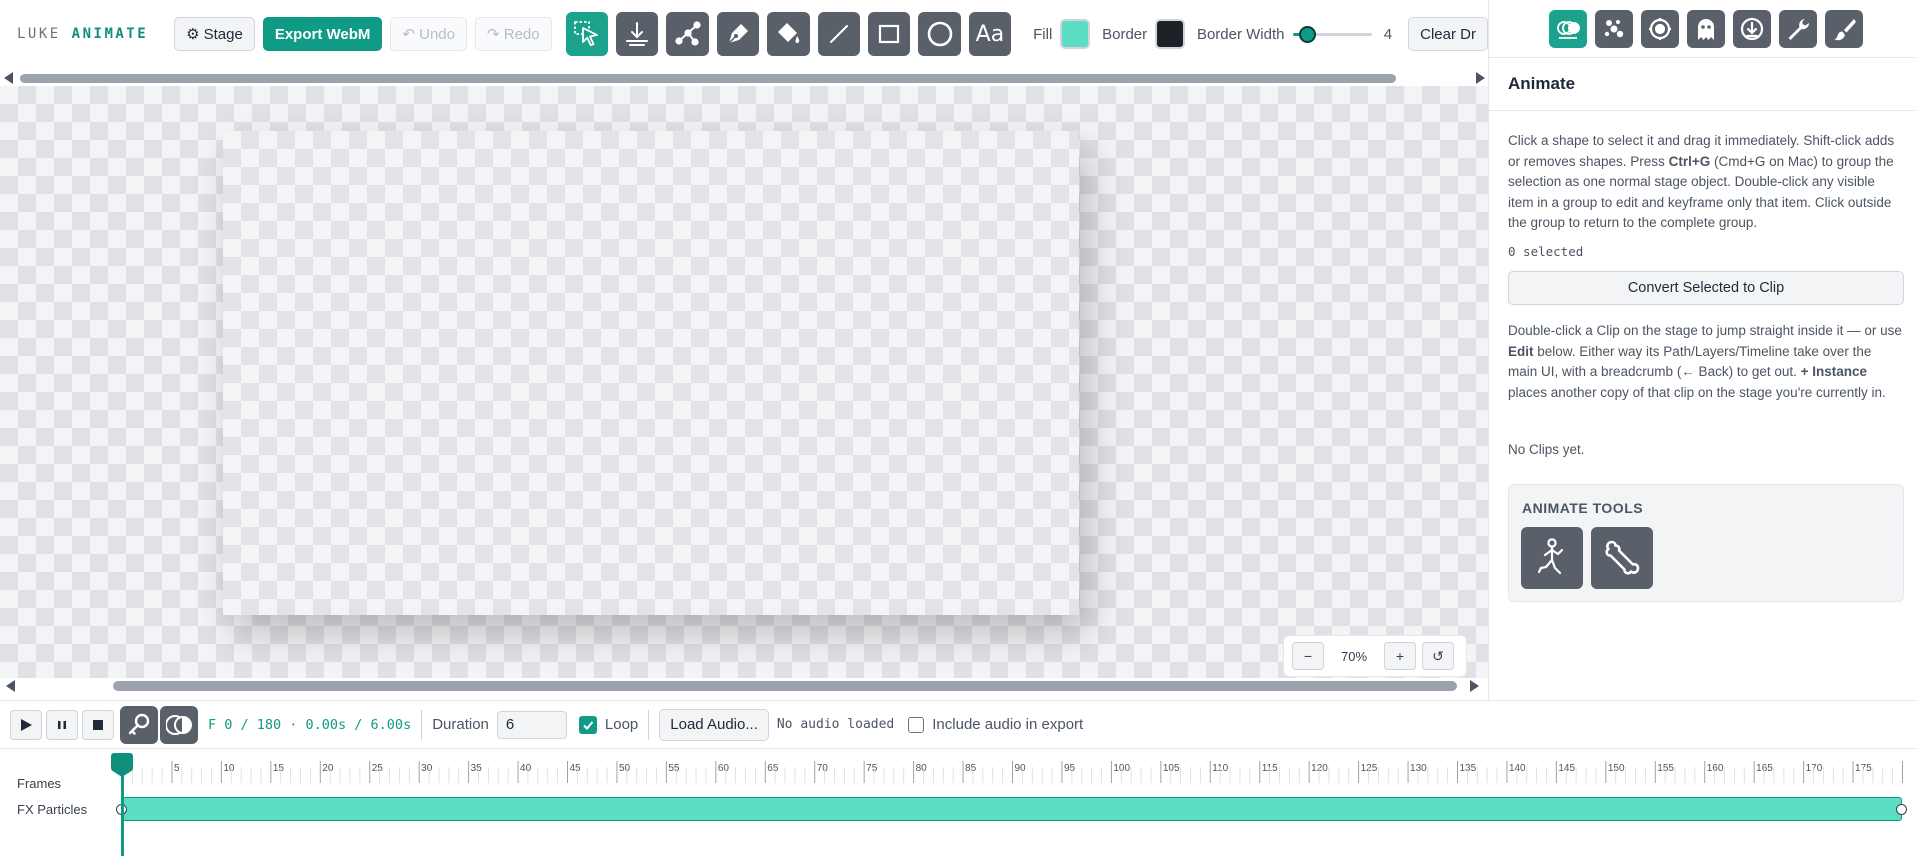 Image resolution: width=1916 pixels, height=856 pixels. Describe the element at coordinates (625, 768) in the screenshot. I see `ruler-label: 50` at that location.